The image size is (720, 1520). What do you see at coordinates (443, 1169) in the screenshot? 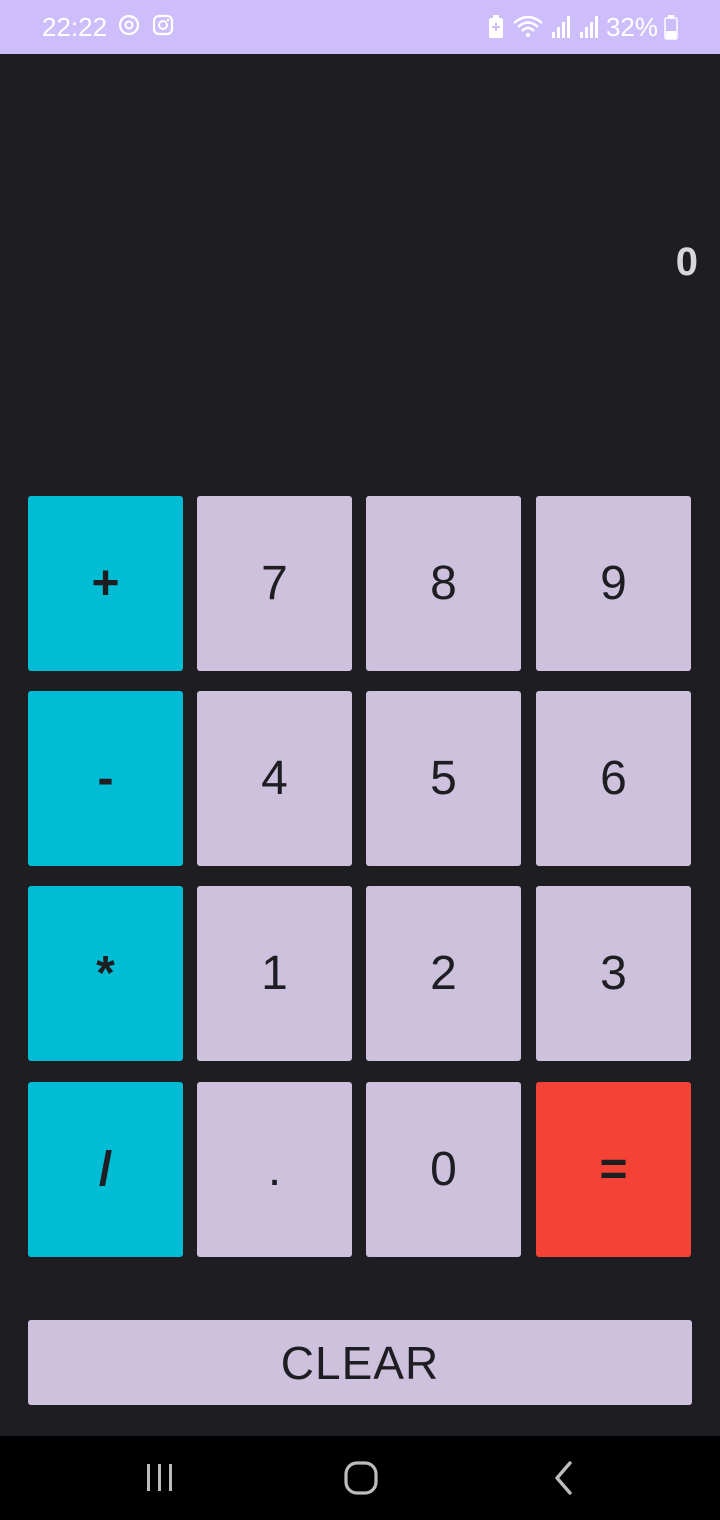
I see `digit-0-button: 0` at bounding box center [443, 1169].